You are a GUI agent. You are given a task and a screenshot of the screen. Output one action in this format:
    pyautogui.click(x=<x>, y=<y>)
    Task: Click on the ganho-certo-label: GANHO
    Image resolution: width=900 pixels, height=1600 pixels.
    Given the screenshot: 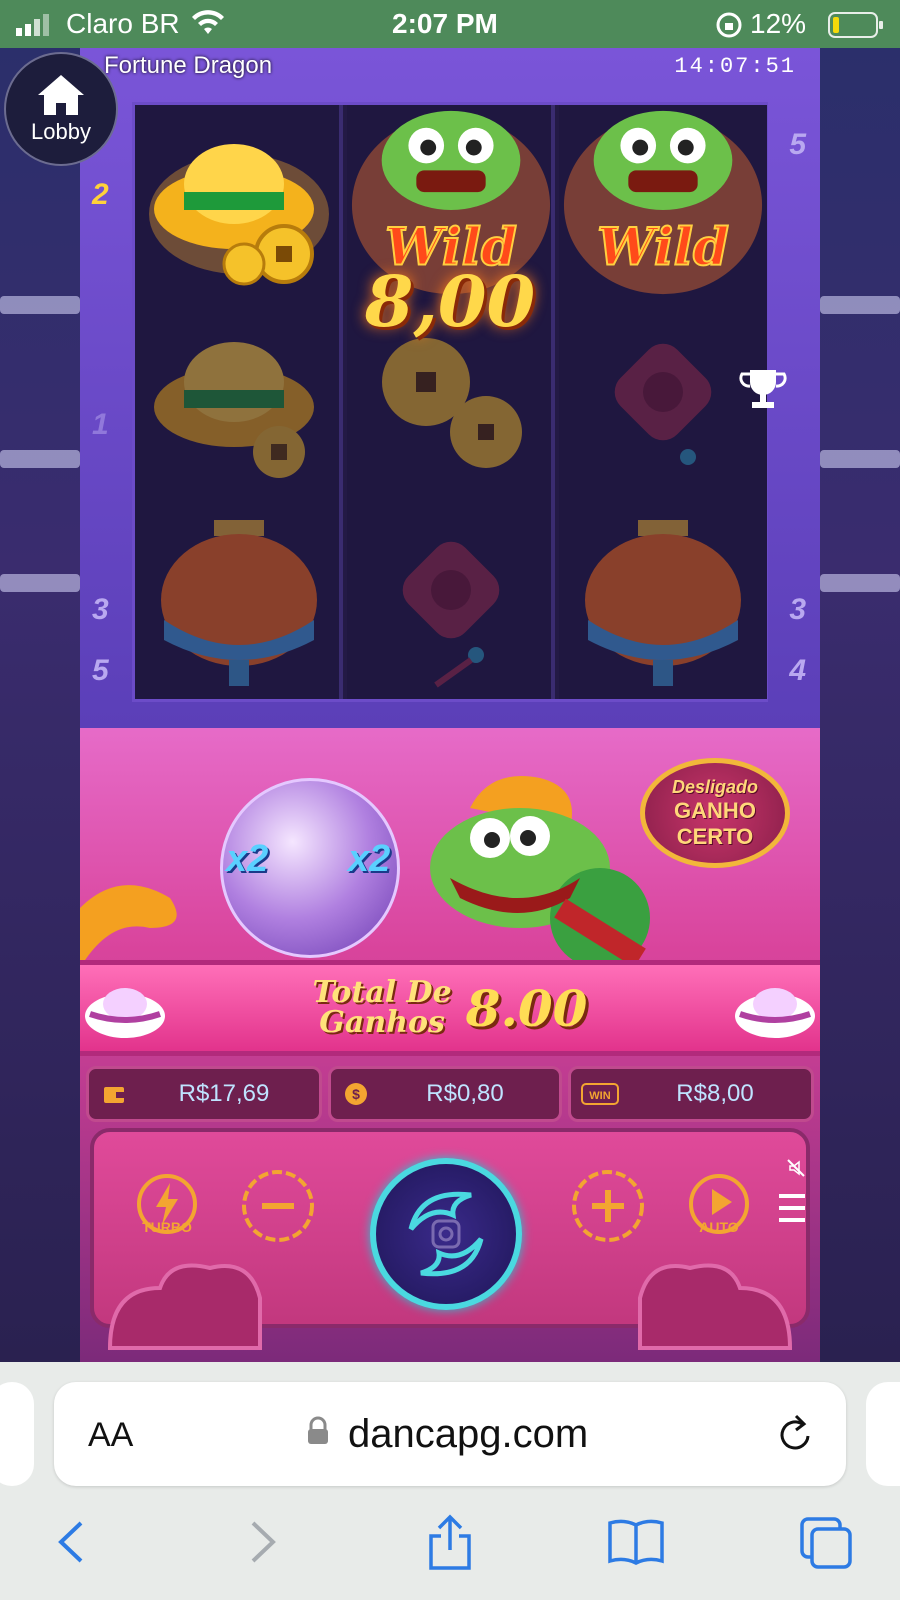 What is the action you would take?
    pyautogui.click(x=715, y=810)
    